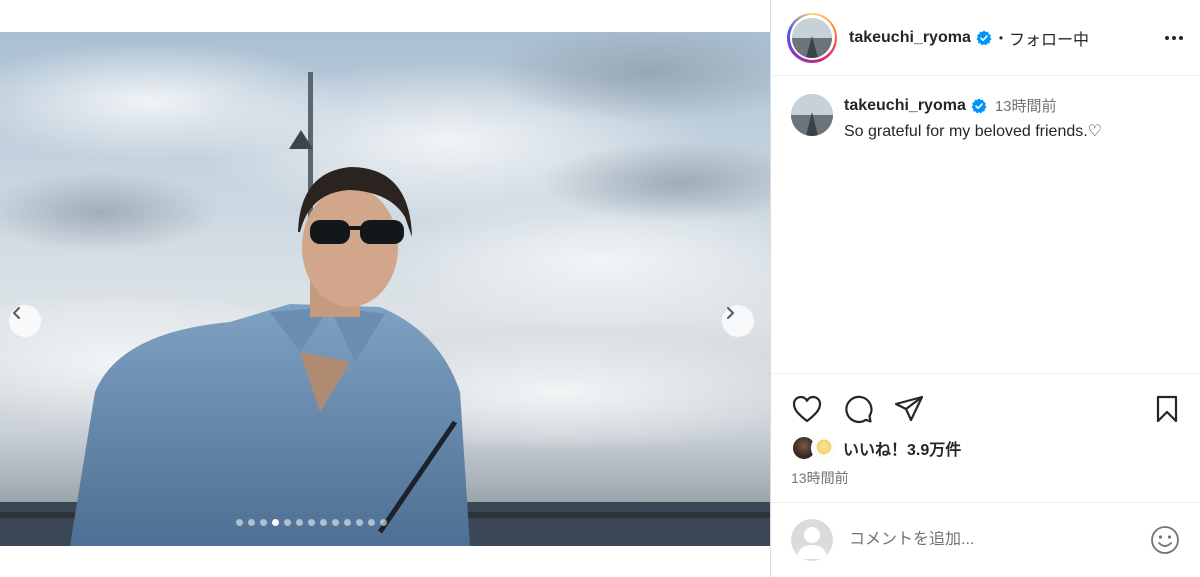  I want to click on more-horizontal-icon, so click(1174, 38).